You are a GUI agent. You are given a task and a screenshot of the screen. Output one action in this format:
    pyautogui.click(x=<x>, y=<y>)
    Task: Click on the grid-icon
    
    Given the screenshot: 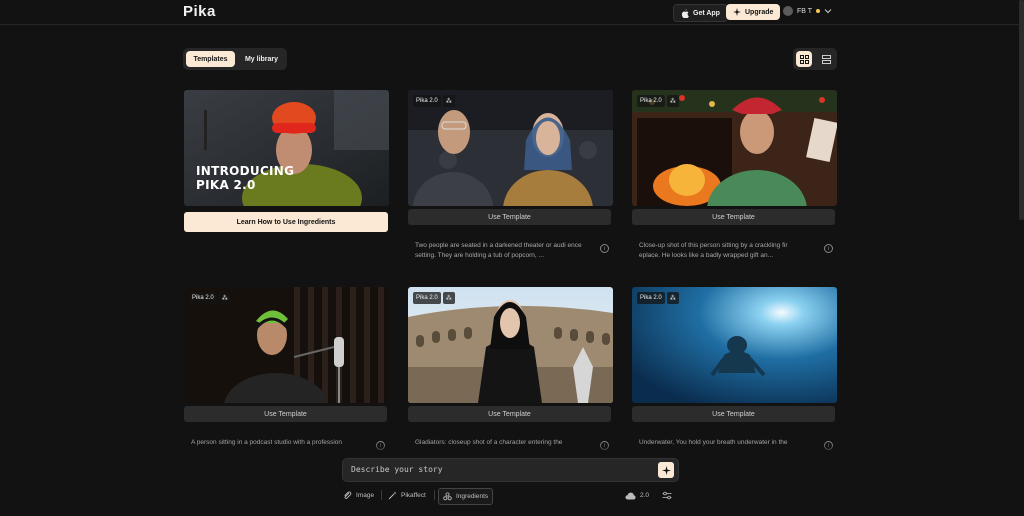 What is the action you would take?
    pyautogui.click(x=804, y=59)
    